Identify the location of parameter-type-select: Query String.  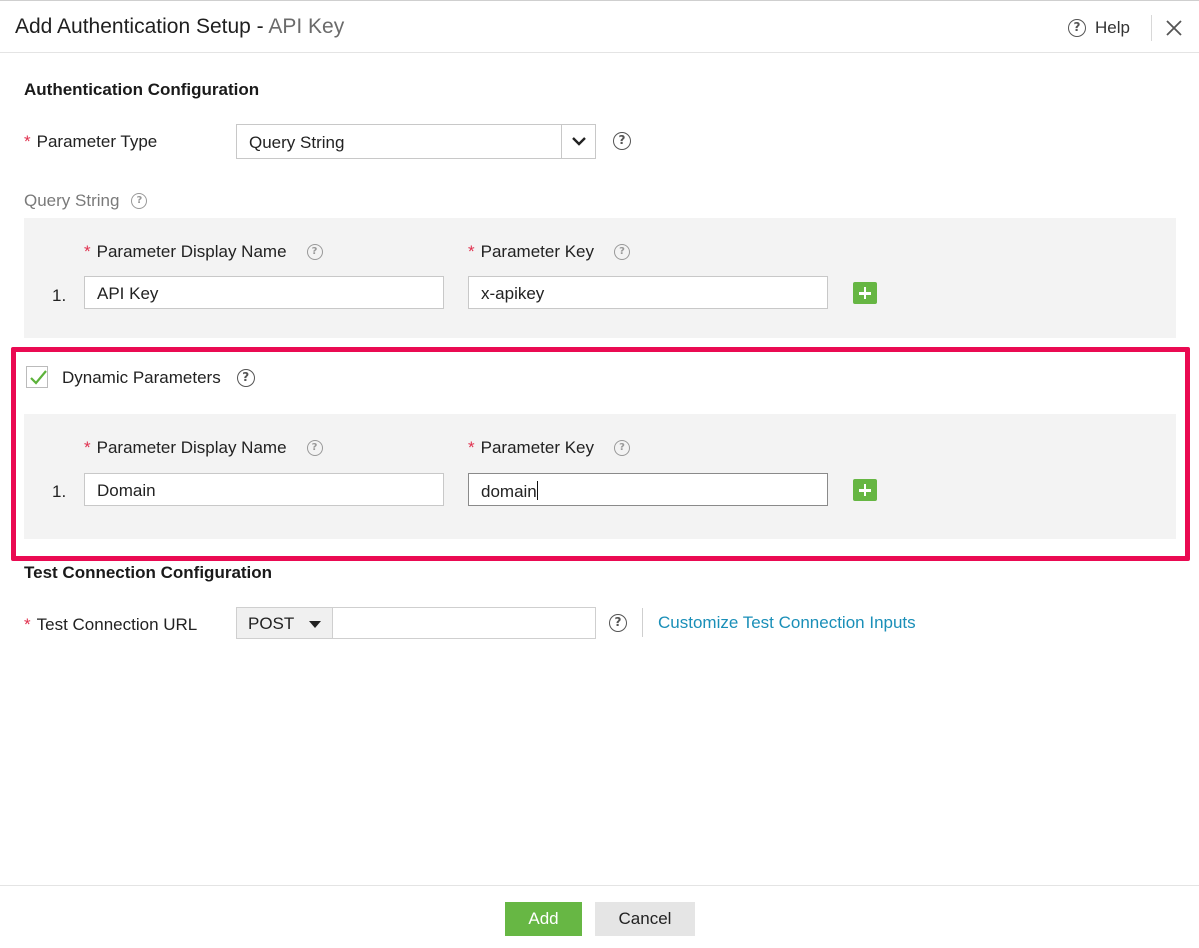
(416, 141).